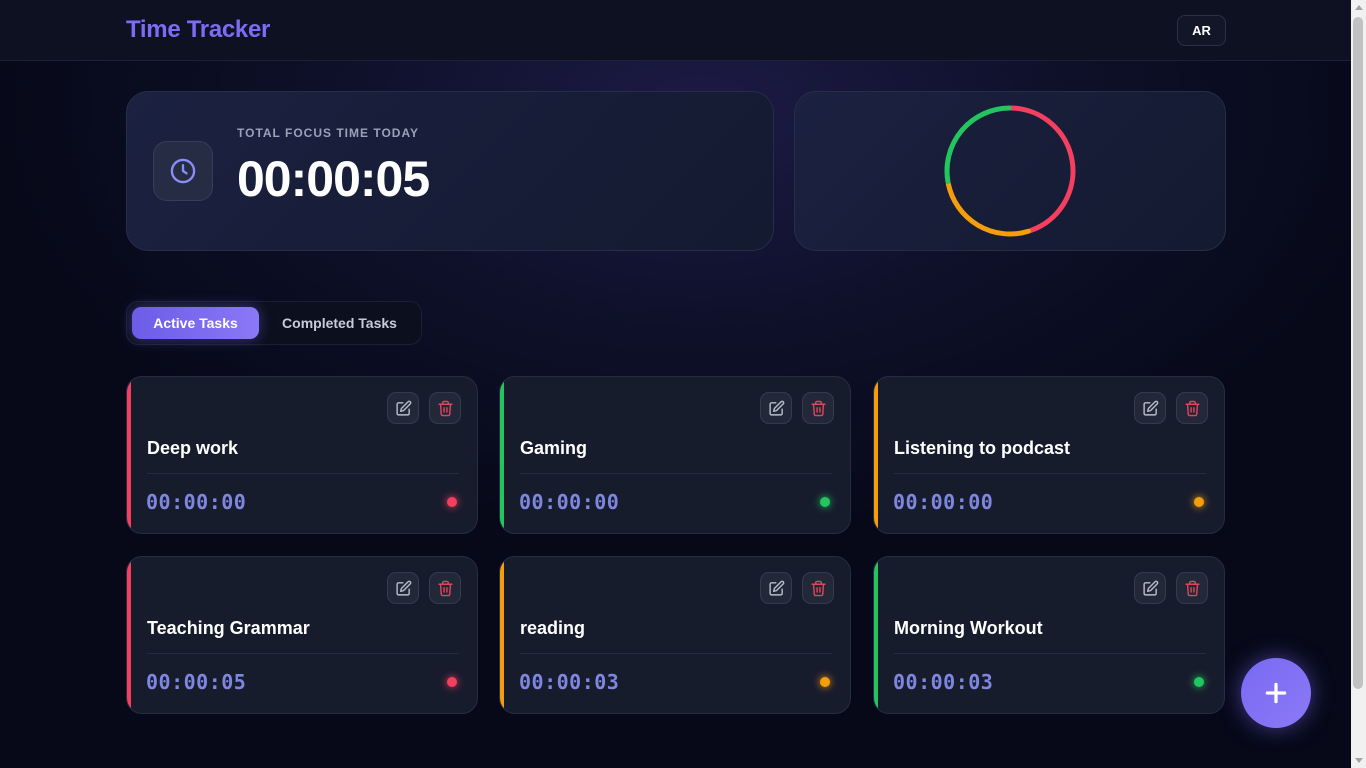 This screenshot has height=768, width=1366. What do you see at coordinates (675, 635) in the screenshot?
I see `task-card: reading 00:00:03` at bounding box center [675, 635].